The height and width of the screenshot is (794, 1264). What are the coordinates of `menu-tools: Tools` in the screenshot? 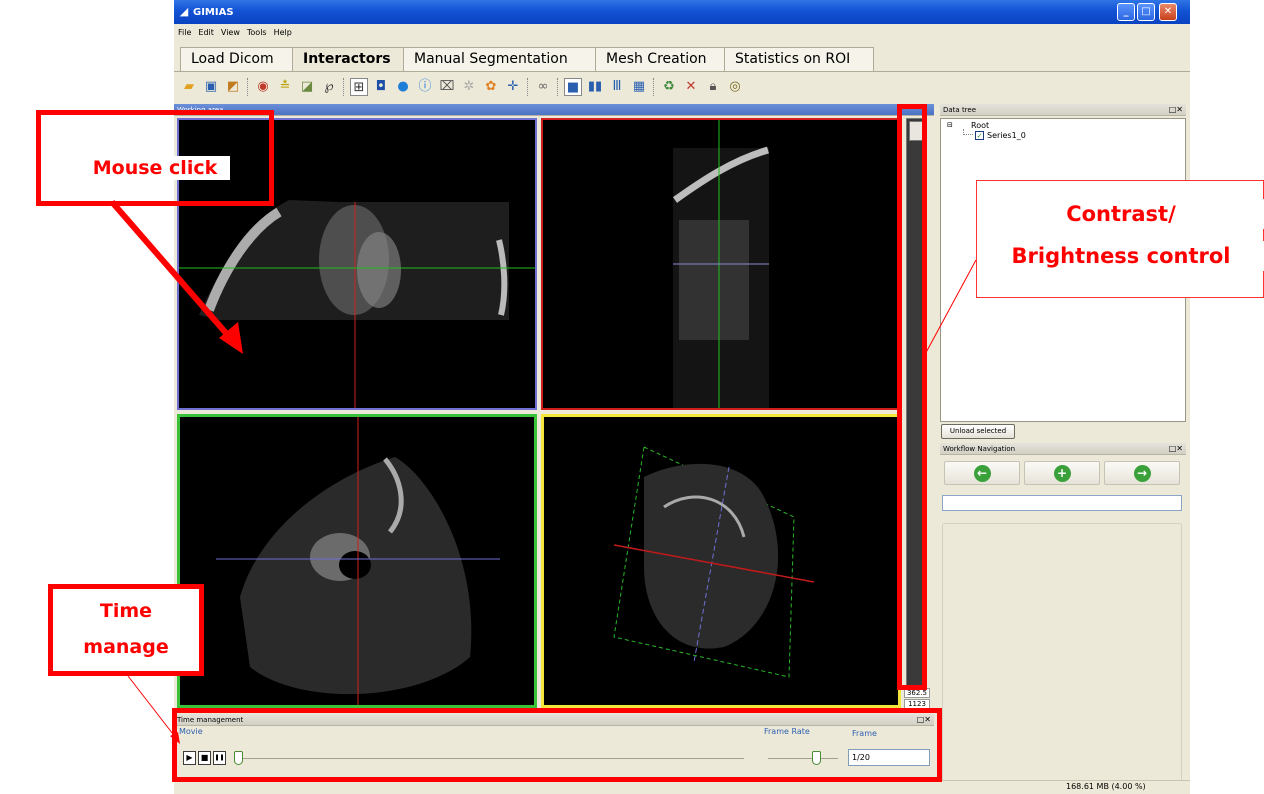 It's located at (257, 32).